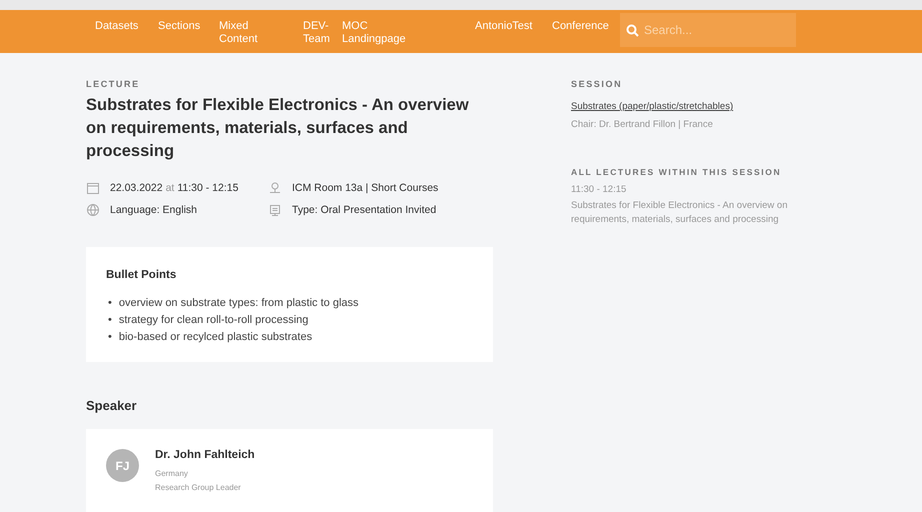 Image resolution: width=922 pixels, height=512 pixels. Describe the element at coordinates (508, 21) in the screenshot. I see `nav-link: AntonioTest` at that location.